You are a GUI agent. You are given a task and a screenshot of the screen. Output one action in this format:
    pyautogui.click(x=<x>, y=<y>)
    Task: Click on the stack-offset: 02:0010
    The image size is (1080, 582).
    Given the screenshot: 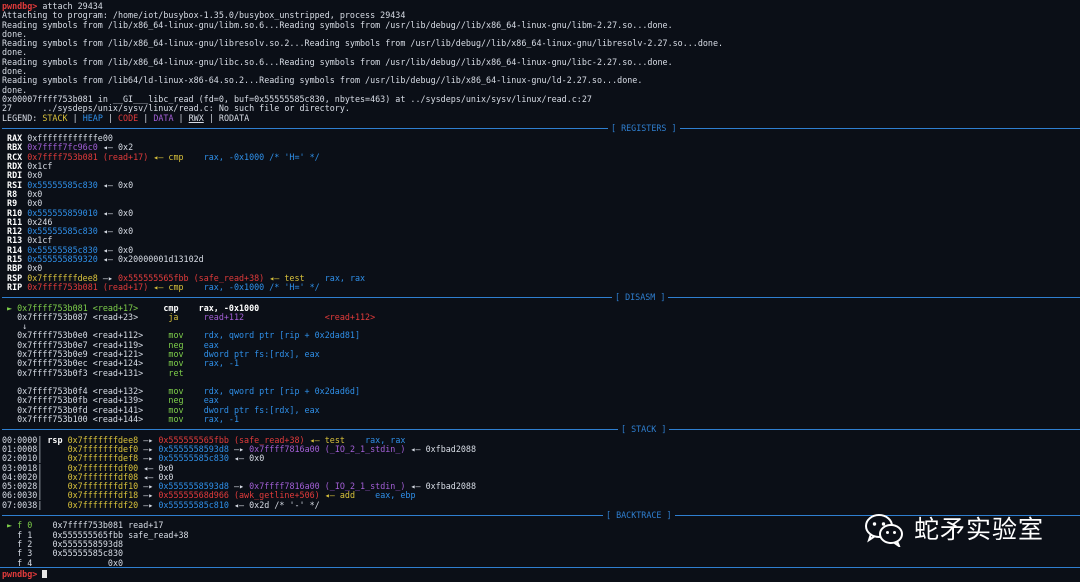 What is the action you would take?
    pyautogui.click(x=20, y=459)
    